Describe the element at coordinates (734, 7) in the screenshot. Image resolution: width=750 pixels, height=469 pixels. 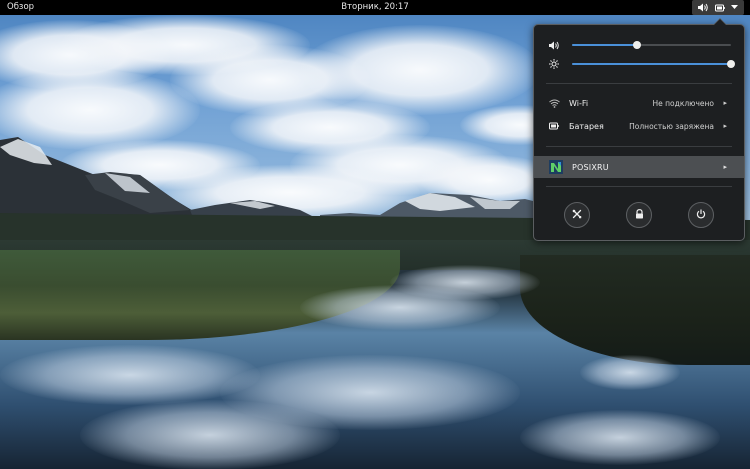
I see `chevron-down-icon` at that location.